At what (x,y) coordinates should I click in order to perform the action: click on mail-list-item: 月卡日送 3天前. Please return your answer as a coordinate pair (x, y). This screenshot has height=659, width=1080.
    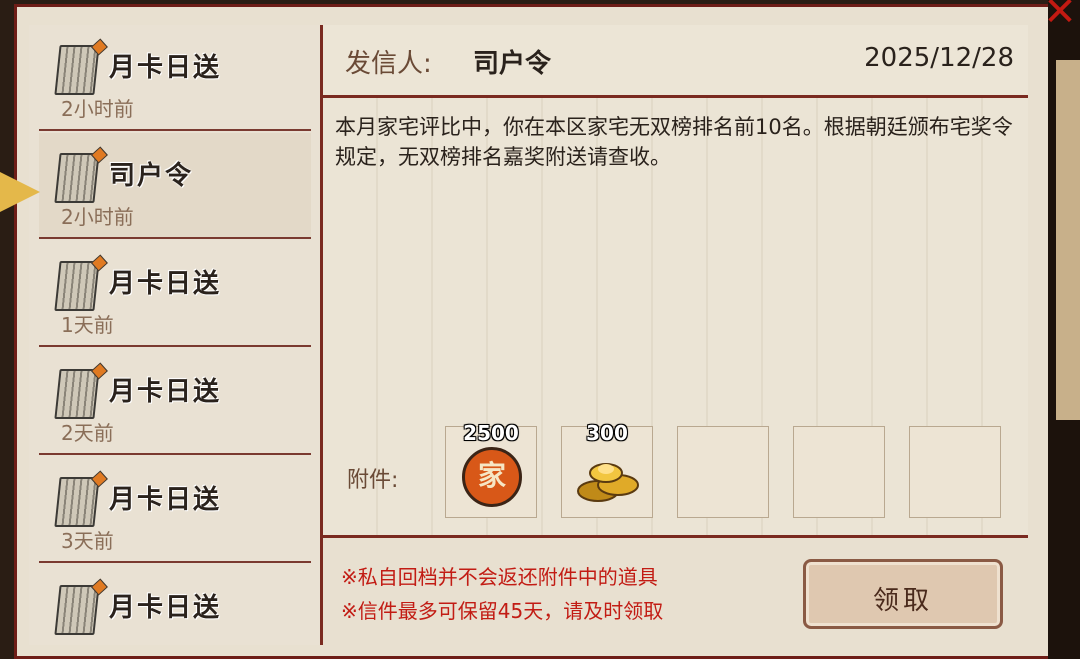
    Looking at the image, I should click on (175, 510).